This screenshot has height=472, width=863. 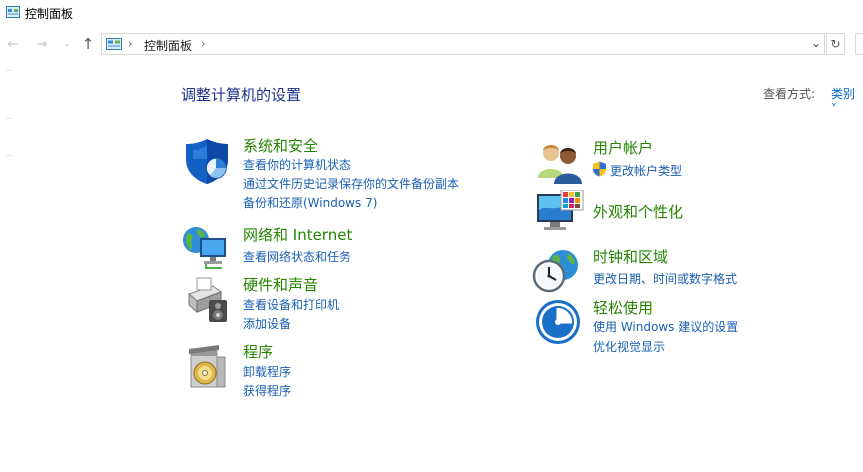 I want to click on view-by-dropdown: 类别 ˅, so click(x=847, y=100).